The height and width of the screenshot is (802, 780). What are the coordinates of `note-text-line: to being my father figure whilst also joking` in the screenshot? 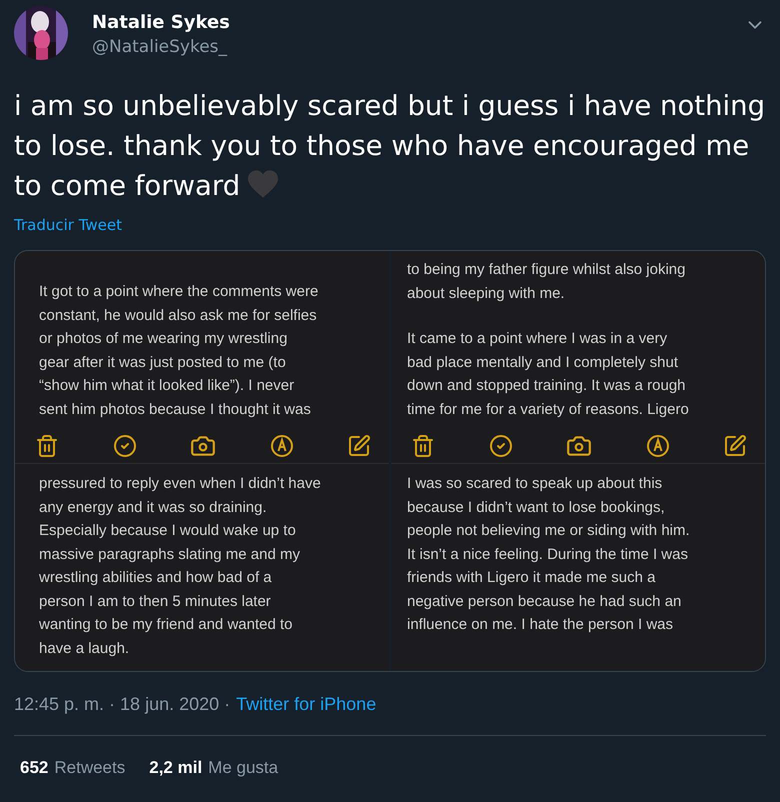 It's located at (546, 270).